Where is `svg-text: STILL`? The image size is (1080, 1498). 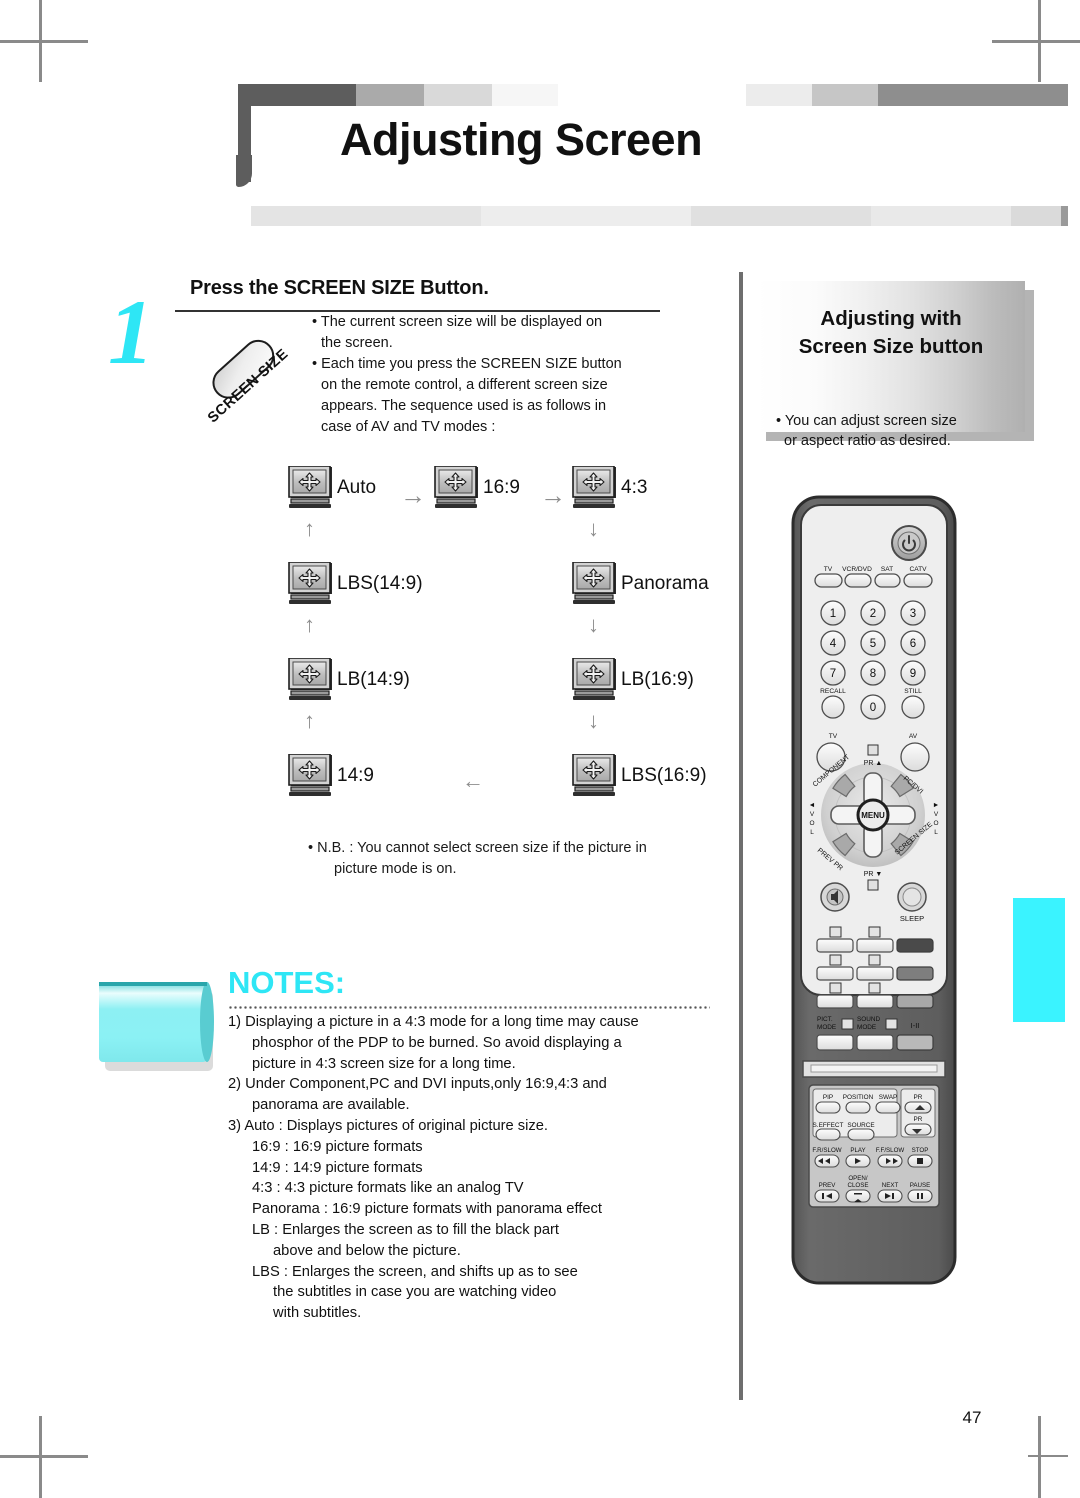 svg-text: STILL is located at coordinates (913, 691).